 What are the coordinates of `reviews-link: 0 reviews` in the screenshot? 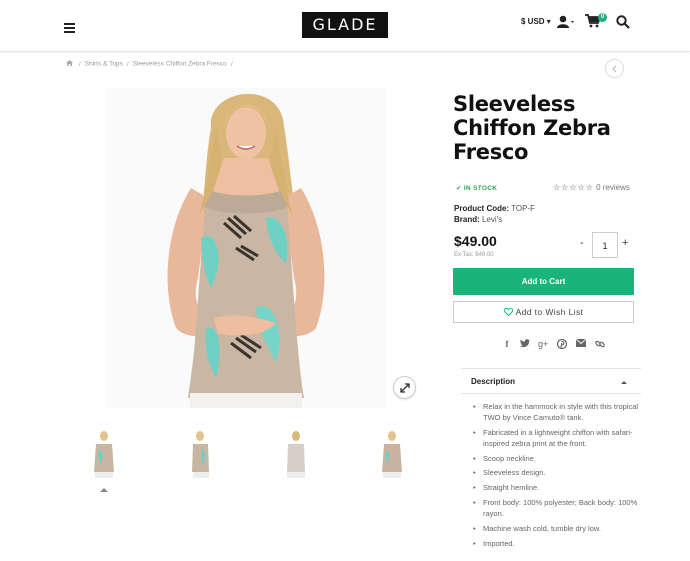 It's located at (613, 187).